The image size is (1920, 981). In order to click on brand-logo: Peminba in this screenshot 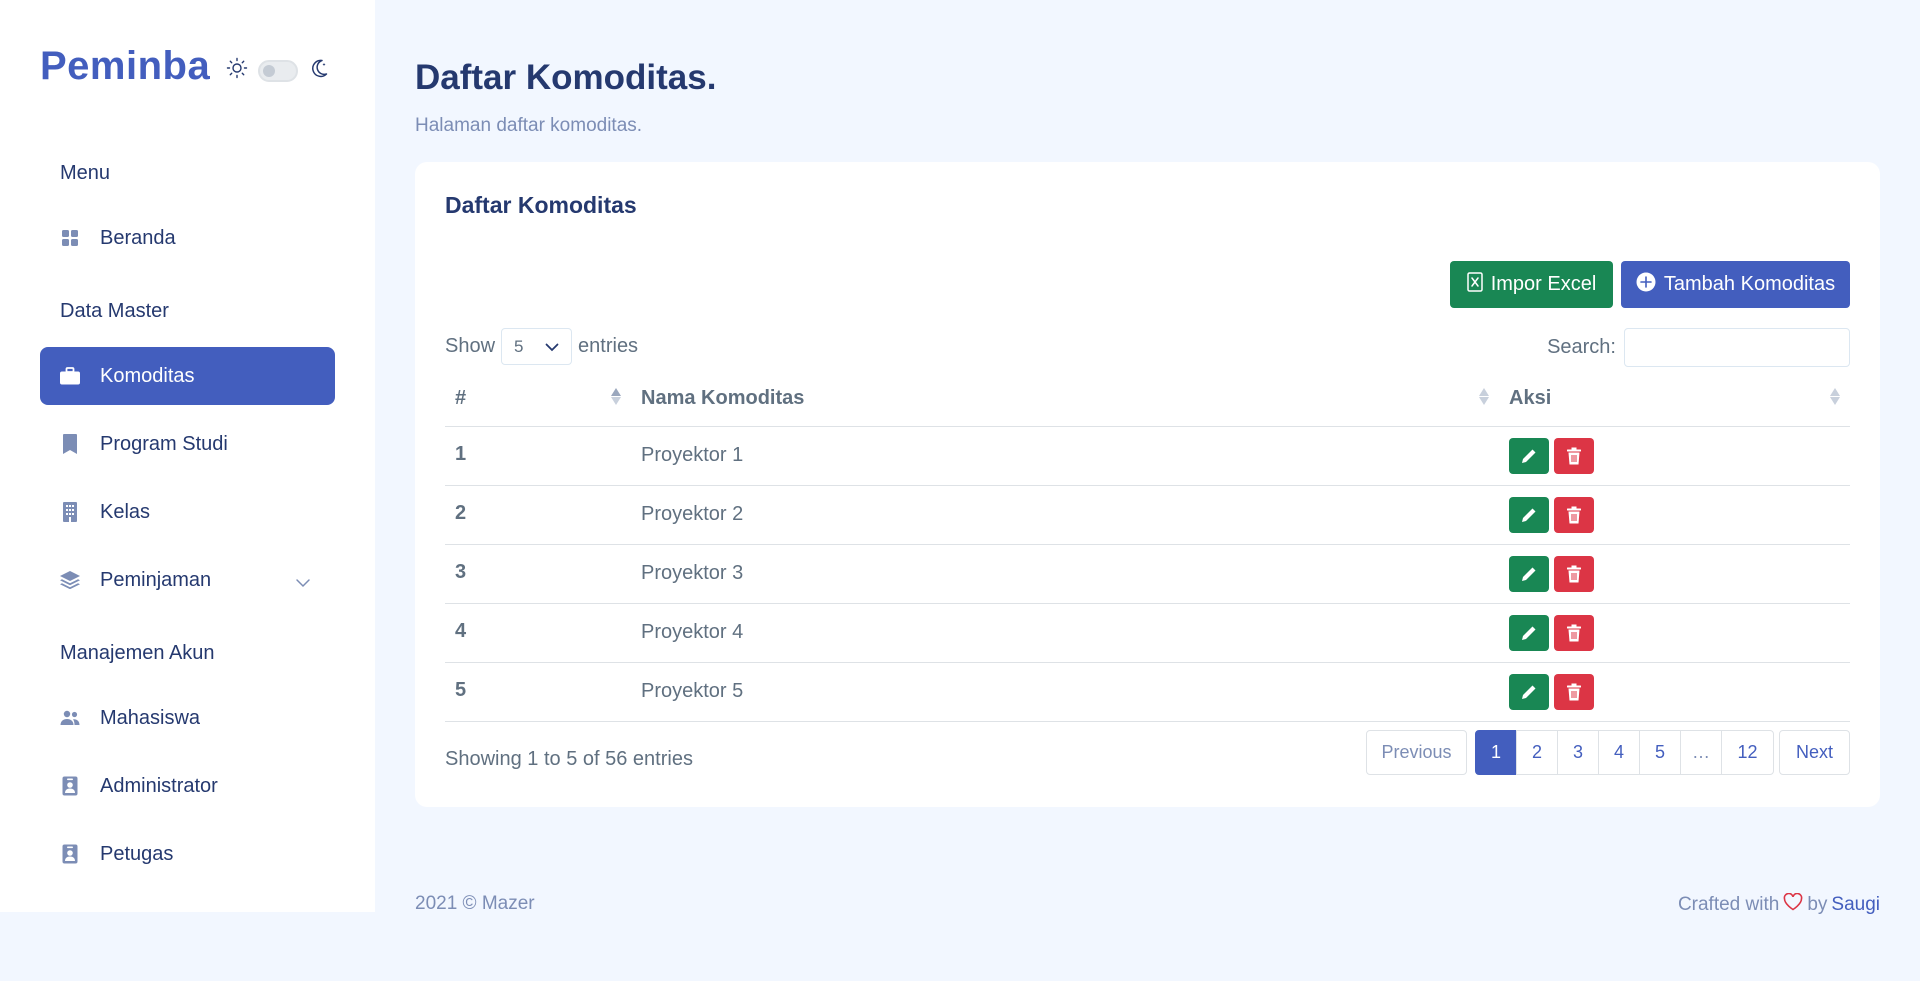, I will do `click(125, 66)`.